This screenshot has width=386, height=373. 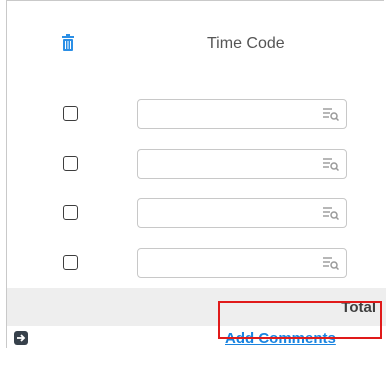 I want to click on highlight-box, so click(x=300, y=320).